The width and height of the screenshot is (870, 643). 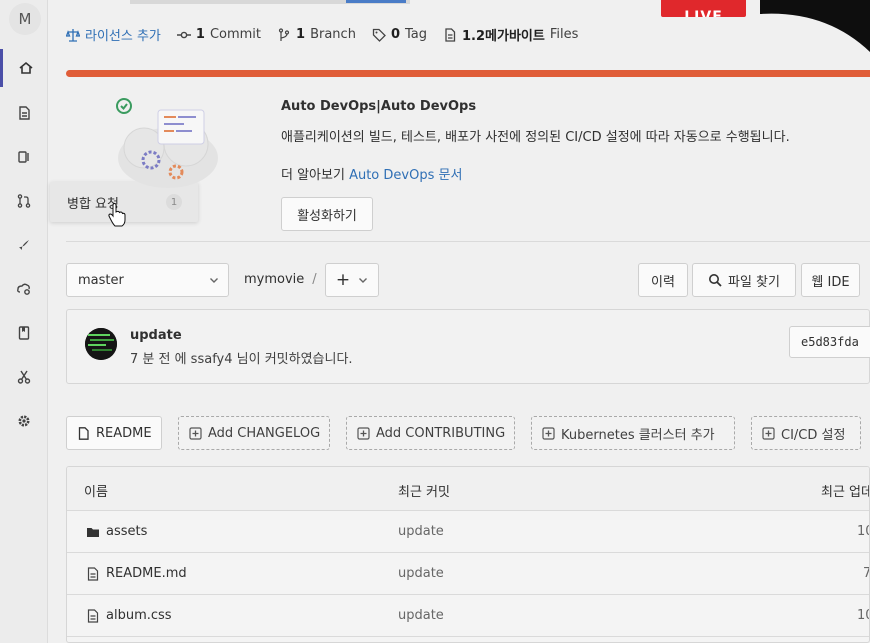 I want to click on file-name-cell: album.css, so click(x=129, y=615).